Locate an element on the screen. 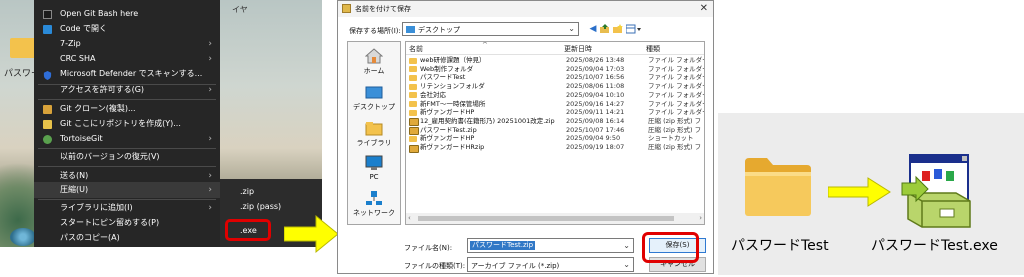 The height and width of the screenshot is (277, 1024). menu-separator is located at coordinates (127, 99).